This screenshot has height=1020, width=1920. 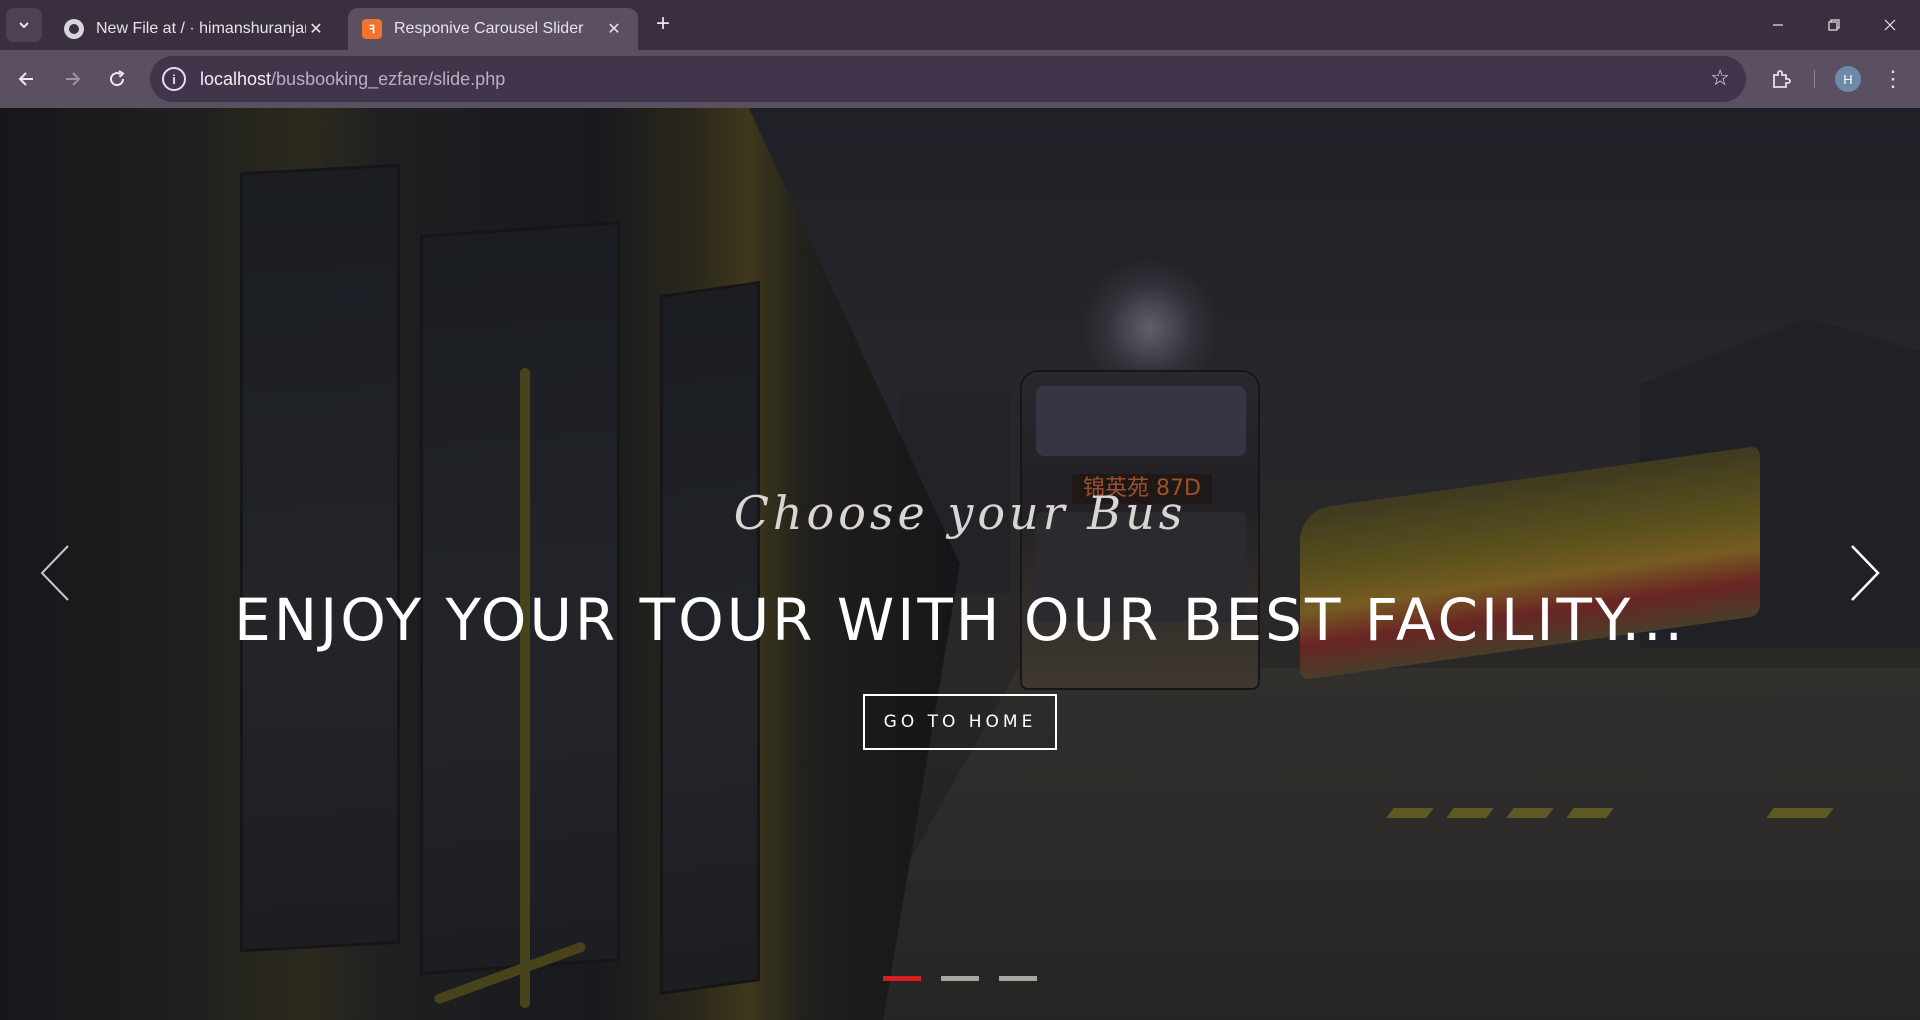 I want to click on chevron-right-icon, so click(x=1865, y=573).